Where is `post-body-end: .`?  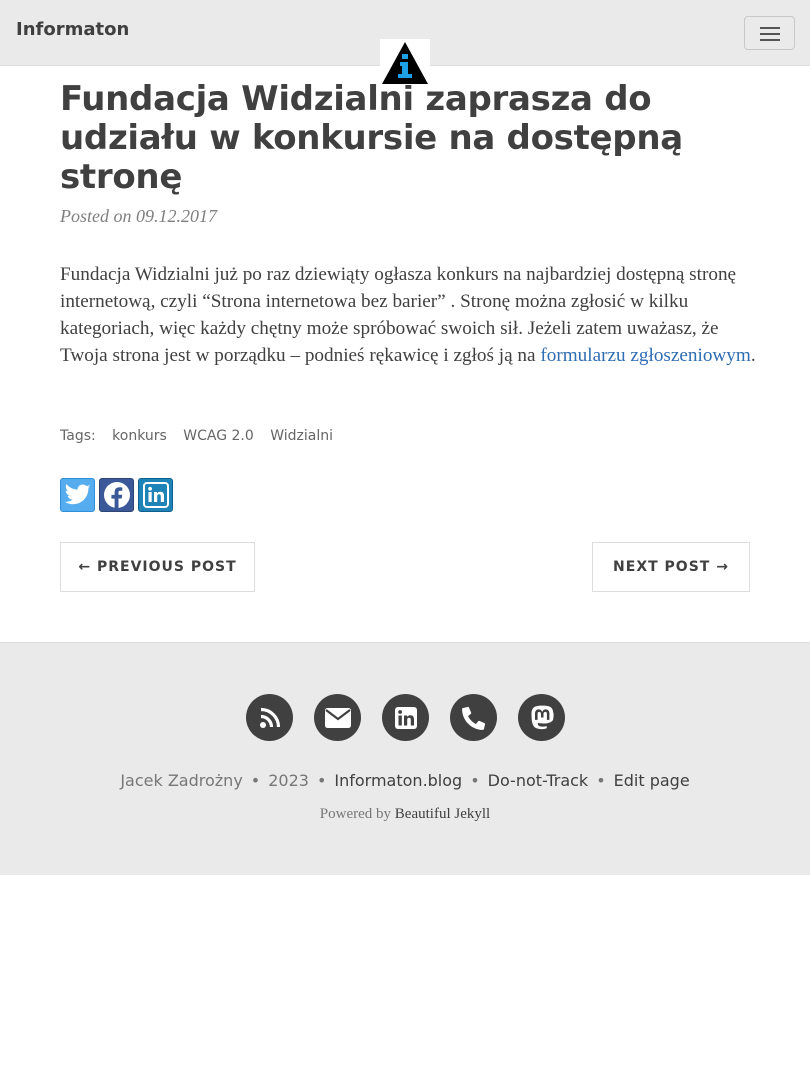 post-body-end: . is located at coordinates (753, 355).